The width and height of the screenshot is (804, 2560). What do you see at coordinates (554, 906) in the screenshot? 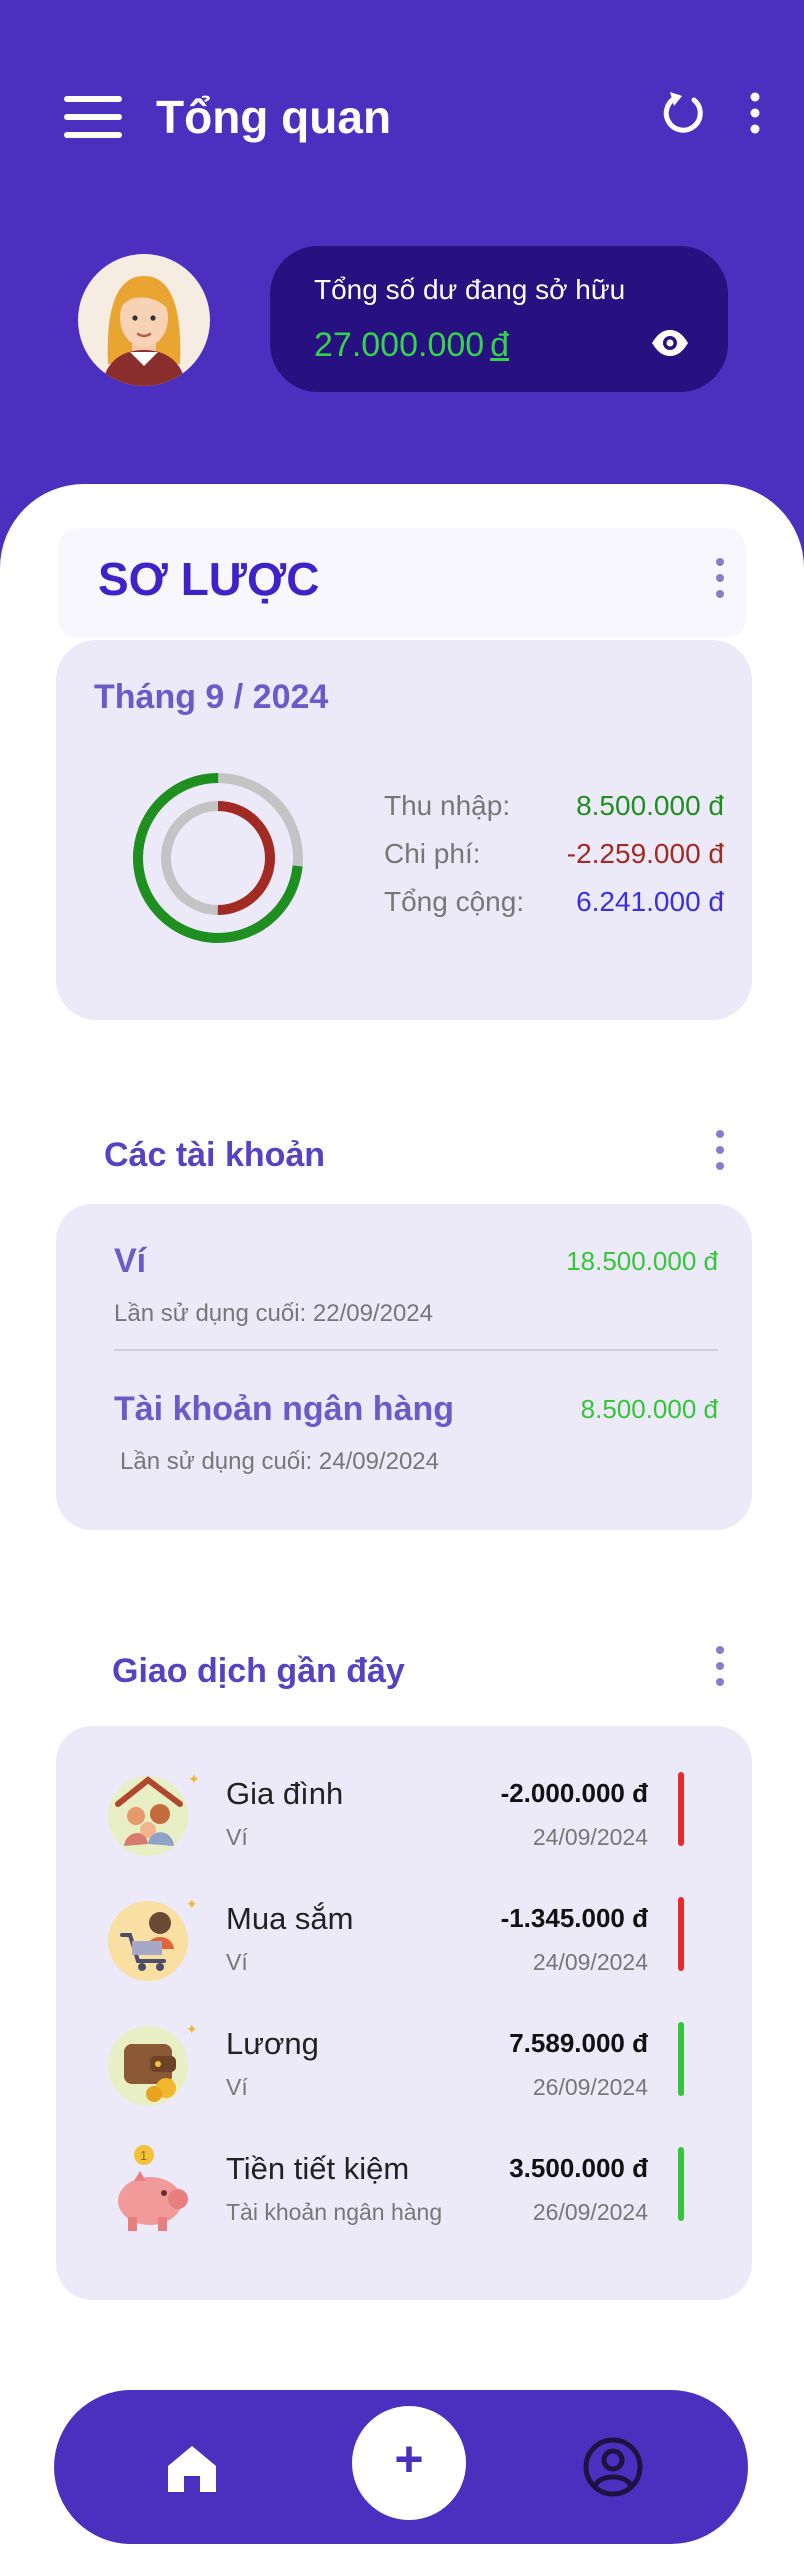
I see `total-row: Tổng cộng: 6.241.000 đ` at bounding box center [554, 906].